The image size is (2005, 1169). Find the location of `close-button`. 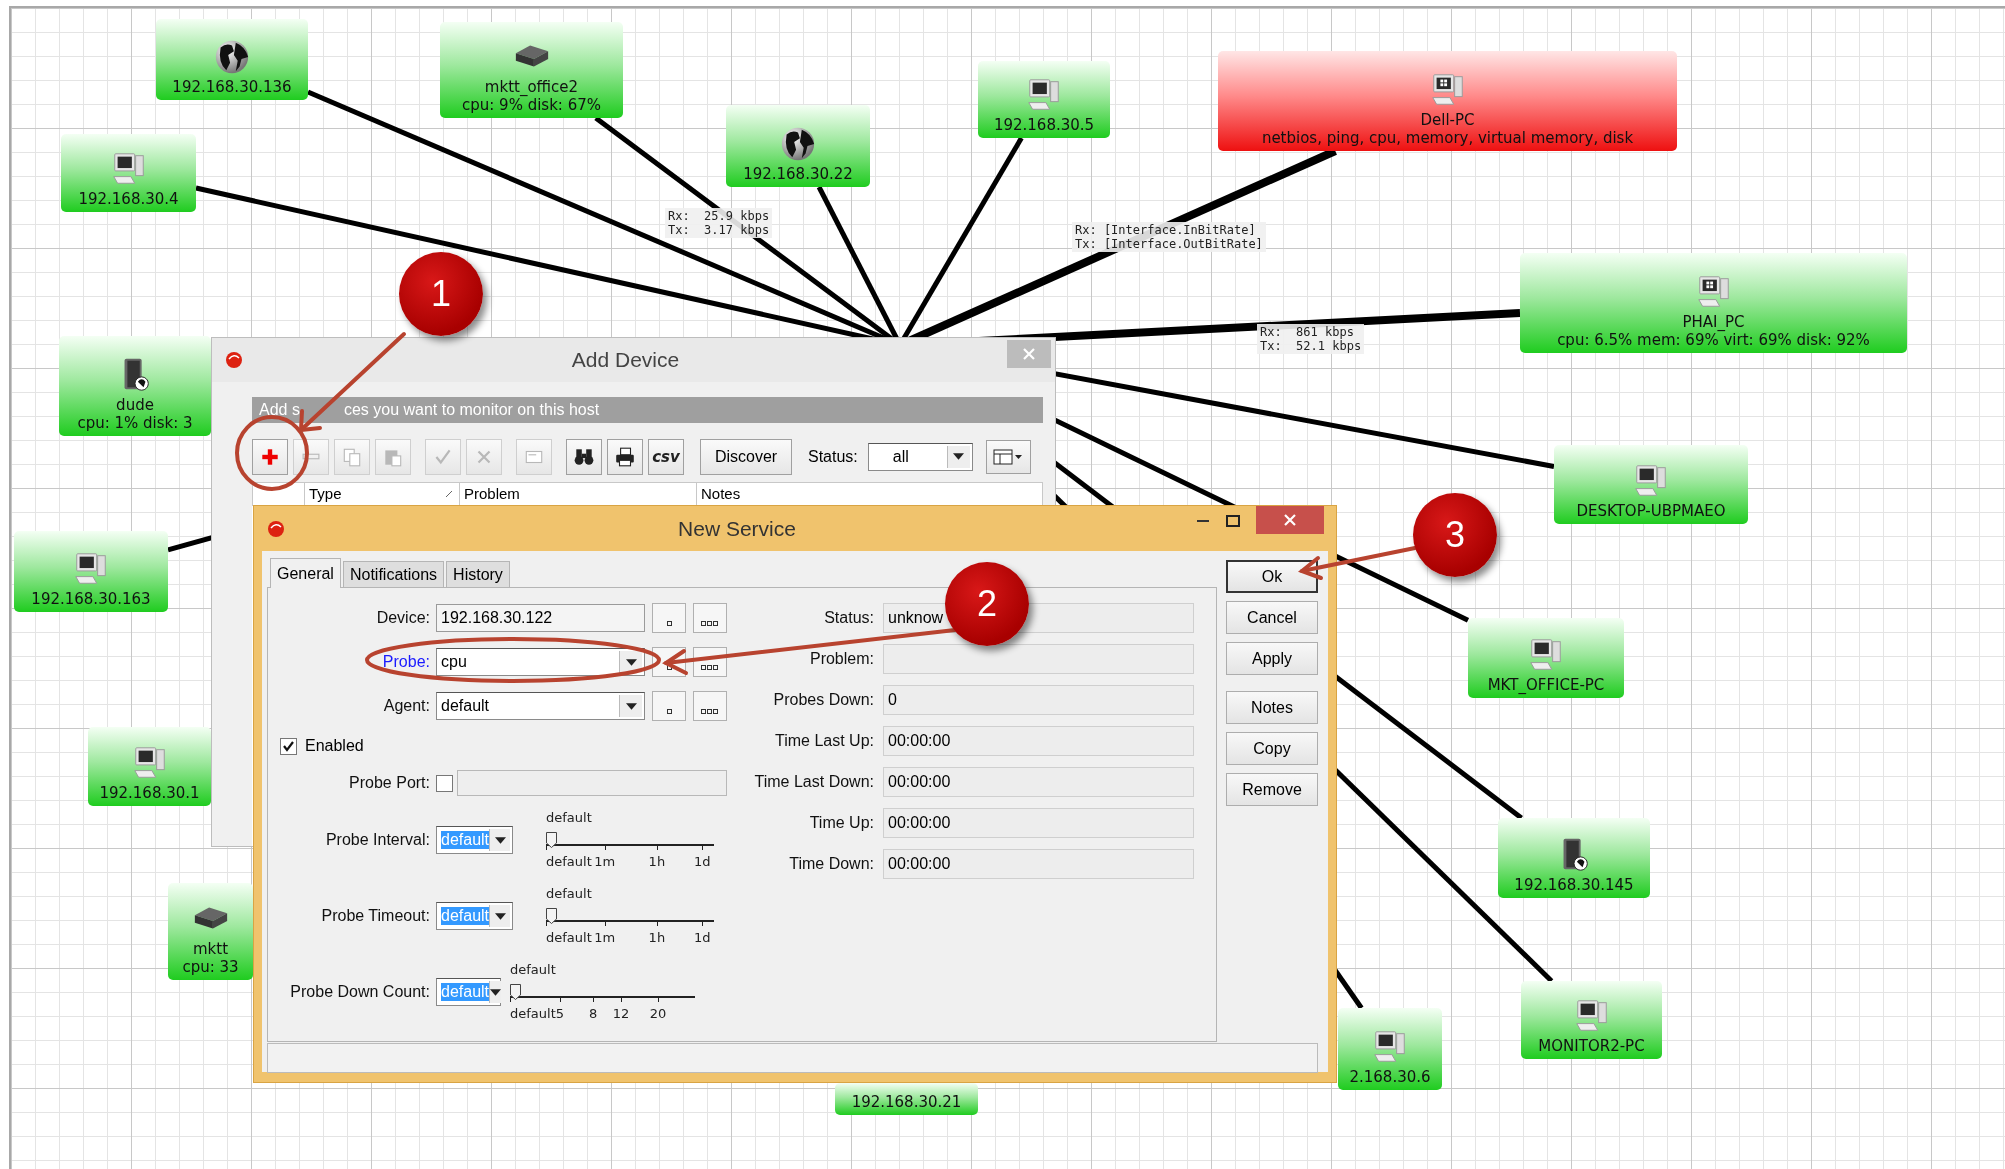

close-button is located at coordinates (1290, 520).